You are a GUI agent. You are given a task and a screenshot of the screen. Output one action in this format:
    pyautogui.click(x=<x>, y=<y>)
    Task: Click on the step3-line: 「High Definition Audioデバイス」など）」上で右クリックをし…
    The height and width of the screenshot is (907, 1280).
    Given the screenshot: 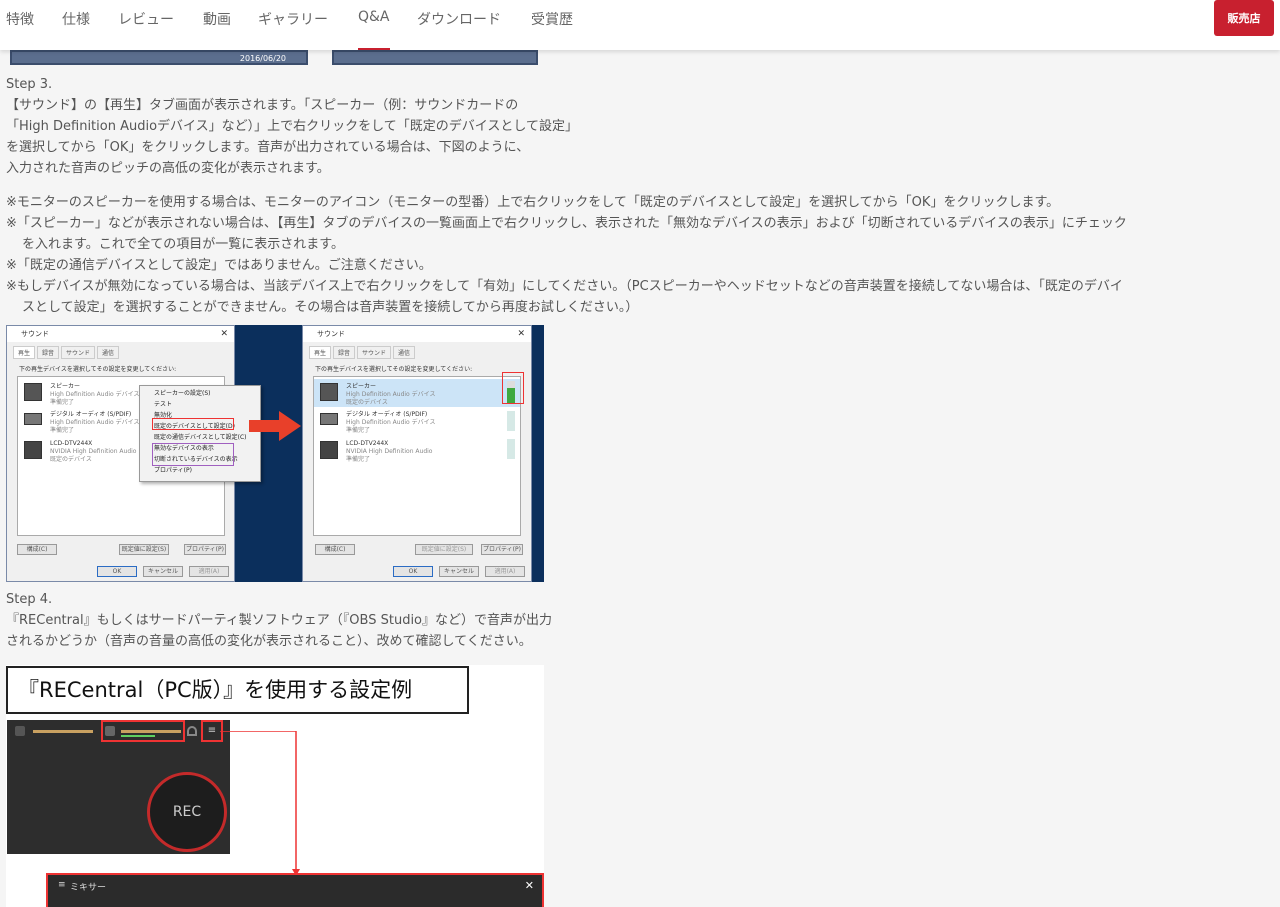 What is the action you would take?
    pyautogui.click(x=292, y=126)
    